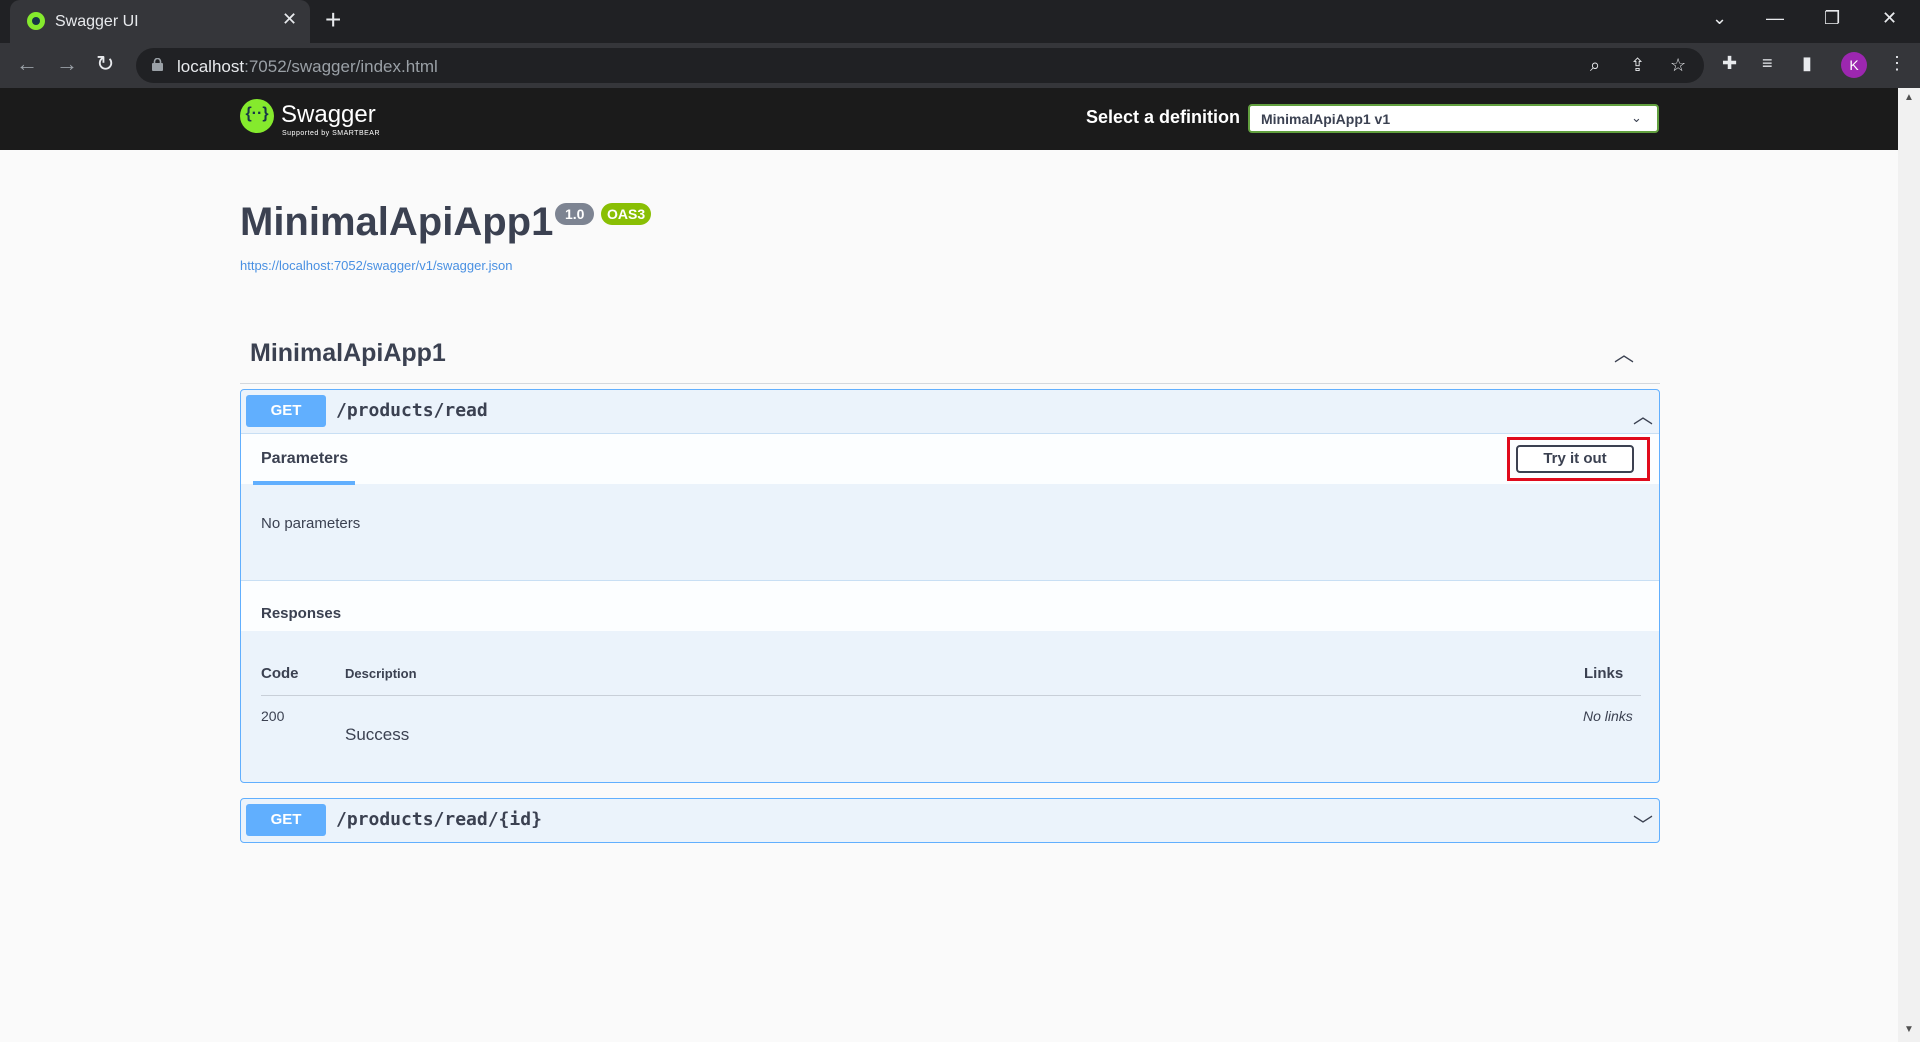 The width and height of the screenshot is (1920, 1042). I want to click on responses-header: Responses, so click(950, 605).